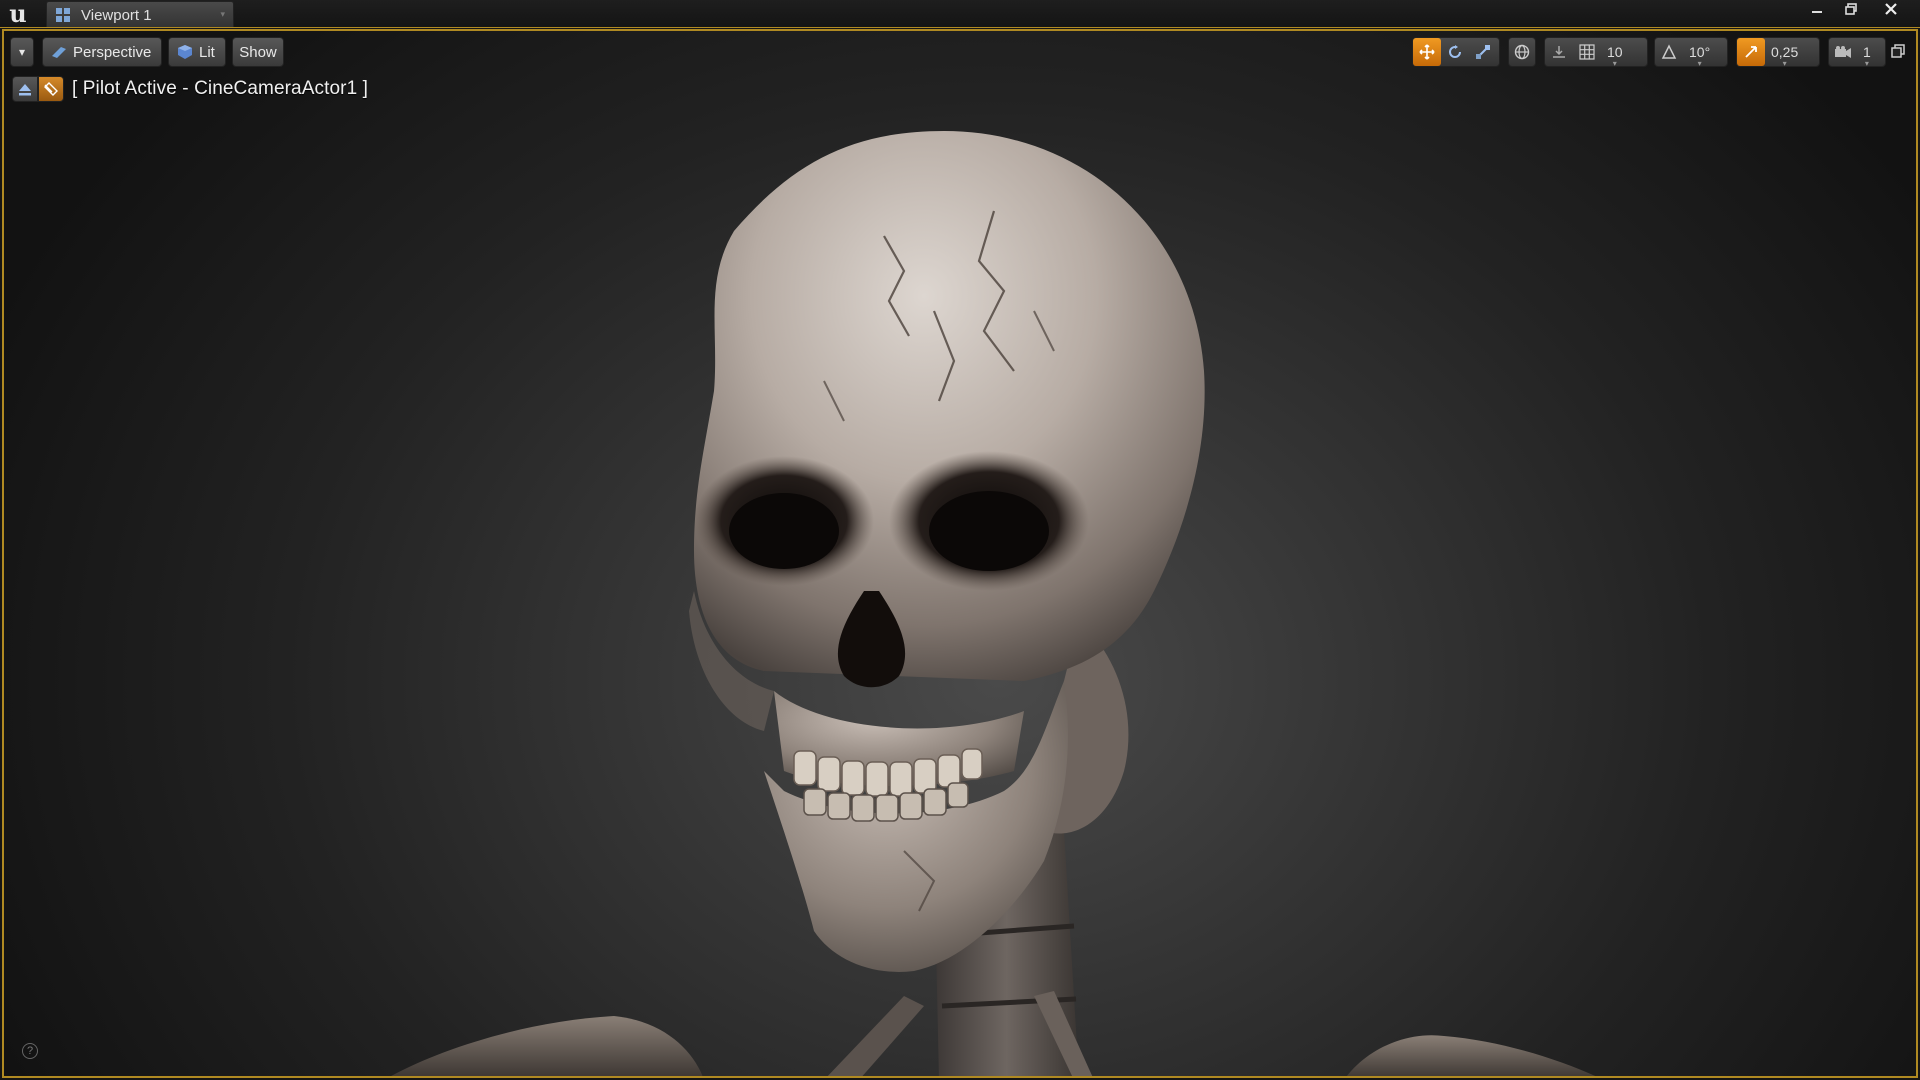 The width and height of the screenshot is (1920, 1080). Describe the element at coordinates (1866, 63) in the screenshot. I see `camera-speed-caret-icon: ▾` at that location.